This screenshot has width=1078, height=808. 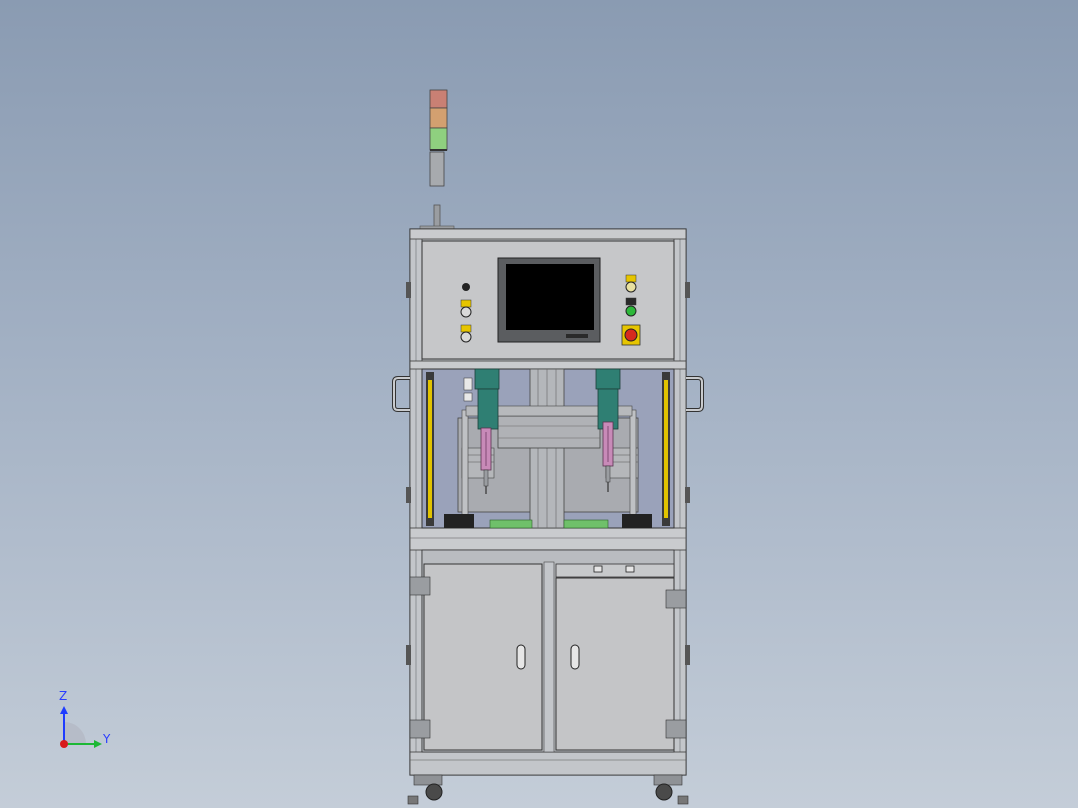 What do you see at coordinates (548, 448) in the screenshot?
I see `work-chamber` at bounding box center [548, 448].